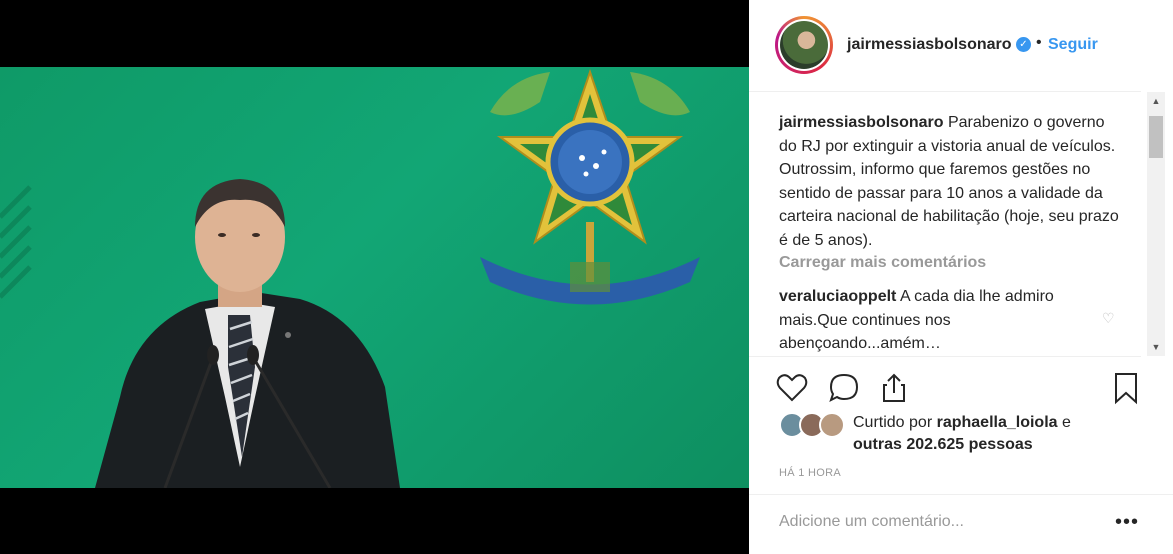 This screenshot has width=1173, height=554. What do you see at coordinates (1127, 522) in the screenshot?
I see `ellipsis-icon: •••` at bounding box center [1127, 522].